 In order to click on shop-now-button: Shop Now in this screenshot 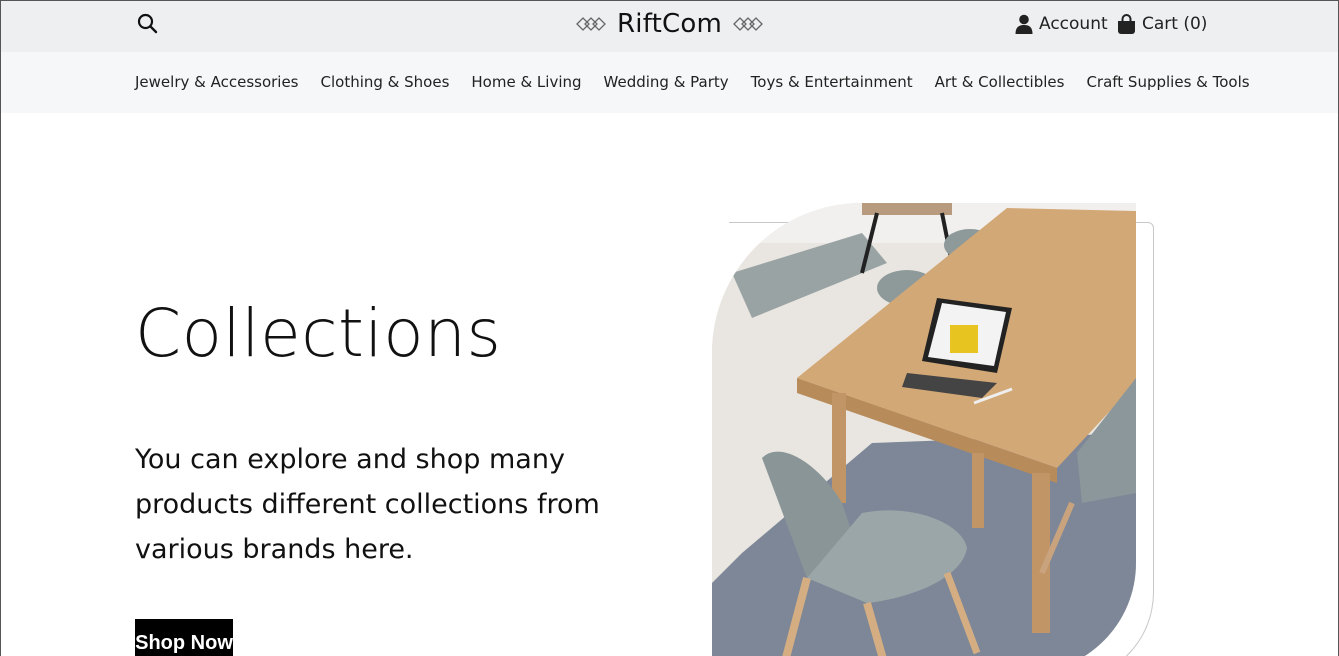, I will do `click(184, 637)`.